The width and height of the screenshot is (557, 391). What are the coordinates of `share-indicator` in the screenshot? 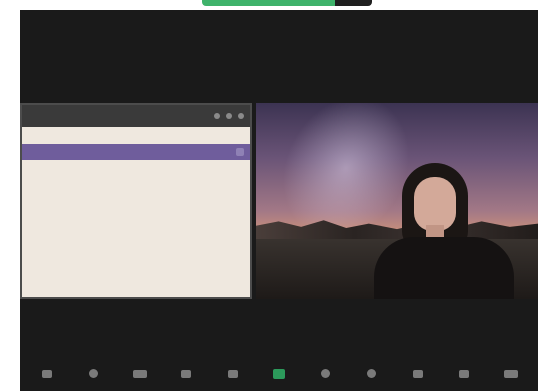 It's located at (287, 3).